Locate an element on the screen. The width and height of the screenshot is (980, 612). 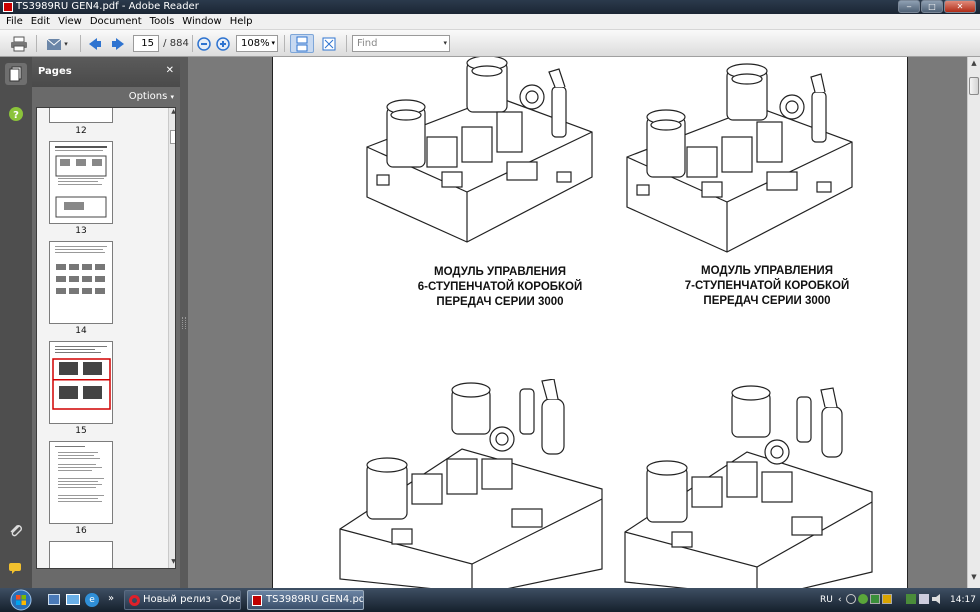
page-number-input: 15 is located at coordinates (146, 43).